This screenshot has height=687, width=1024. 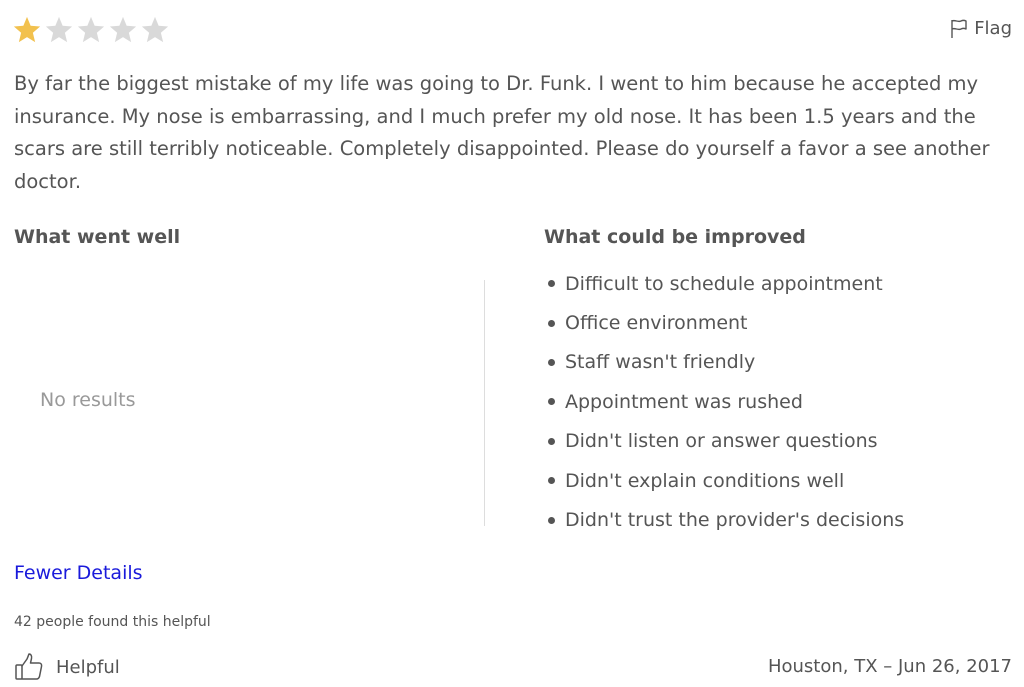 I want to click on list-item: Difficult to schedule appointment, so click(x=724, y=283).